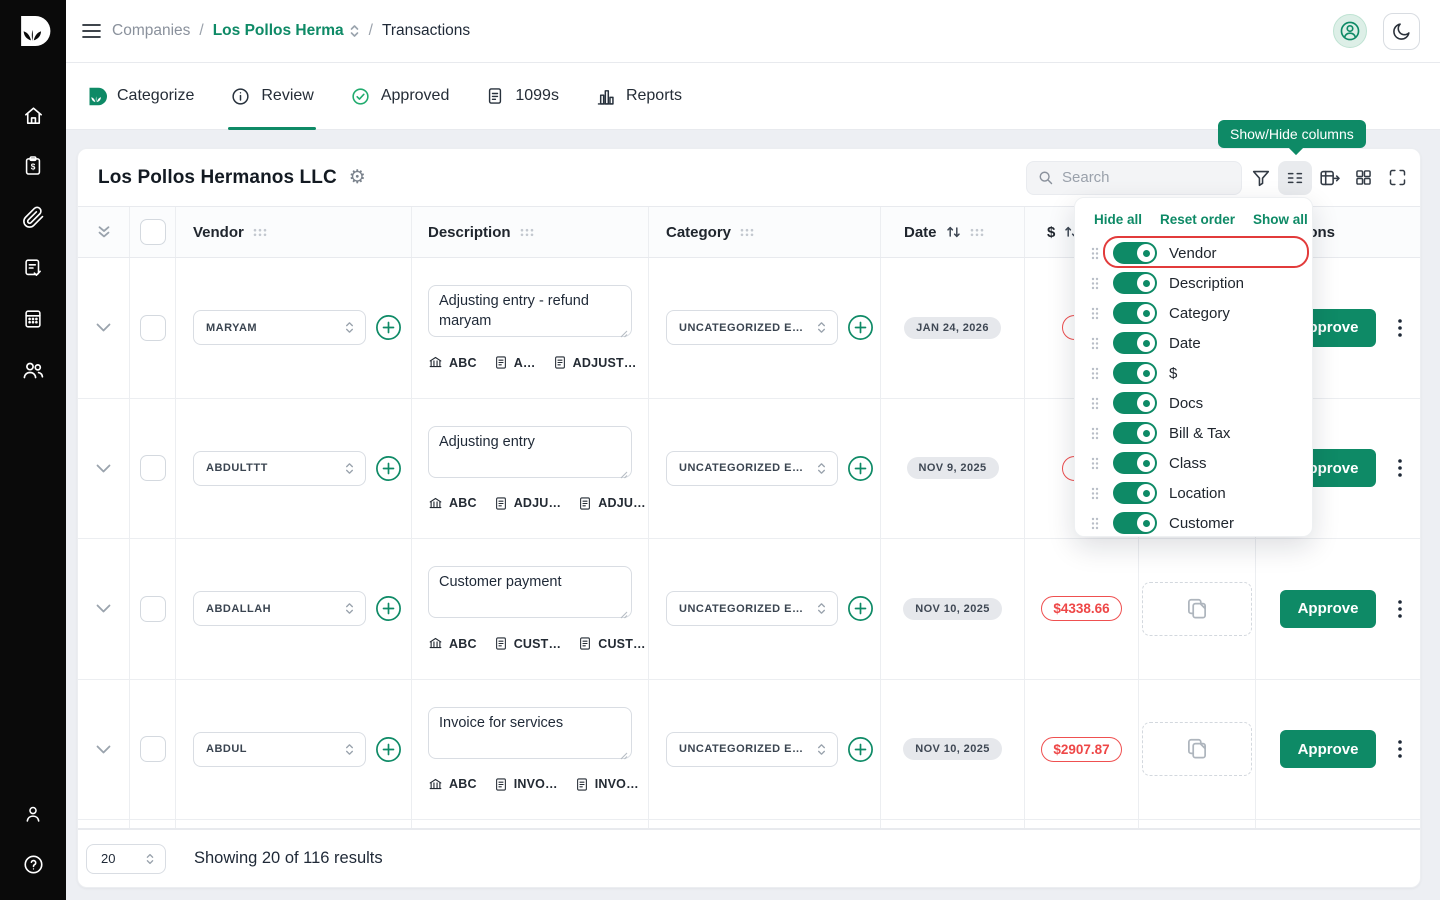 The height and width of the screenshot is (900, 1440). I want to click on header-date: Date, so click(953, 232).